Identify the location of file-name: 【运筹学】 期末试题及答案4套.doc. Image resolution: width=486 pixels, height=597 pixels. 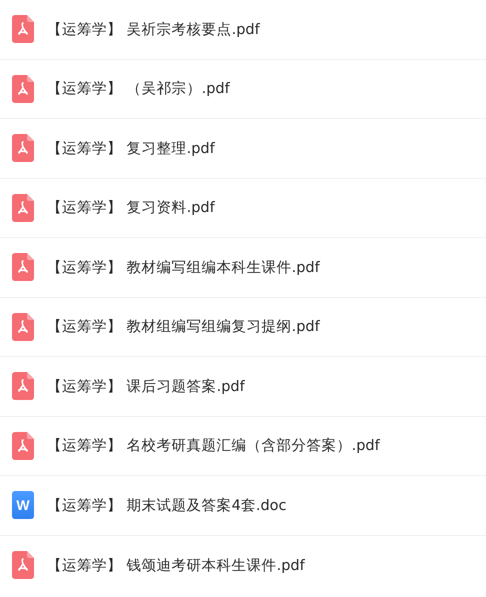
(166, 505).